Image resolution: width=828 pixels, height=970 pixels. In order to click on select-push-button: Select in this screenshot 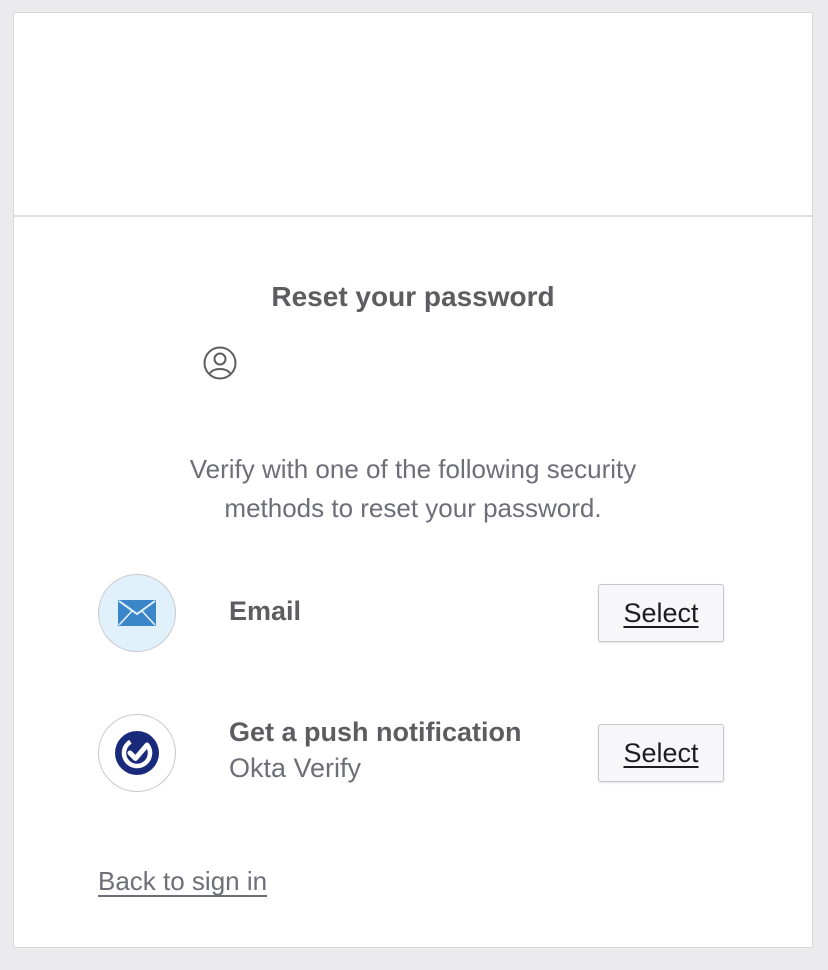, I will do `click(661, 753)`.